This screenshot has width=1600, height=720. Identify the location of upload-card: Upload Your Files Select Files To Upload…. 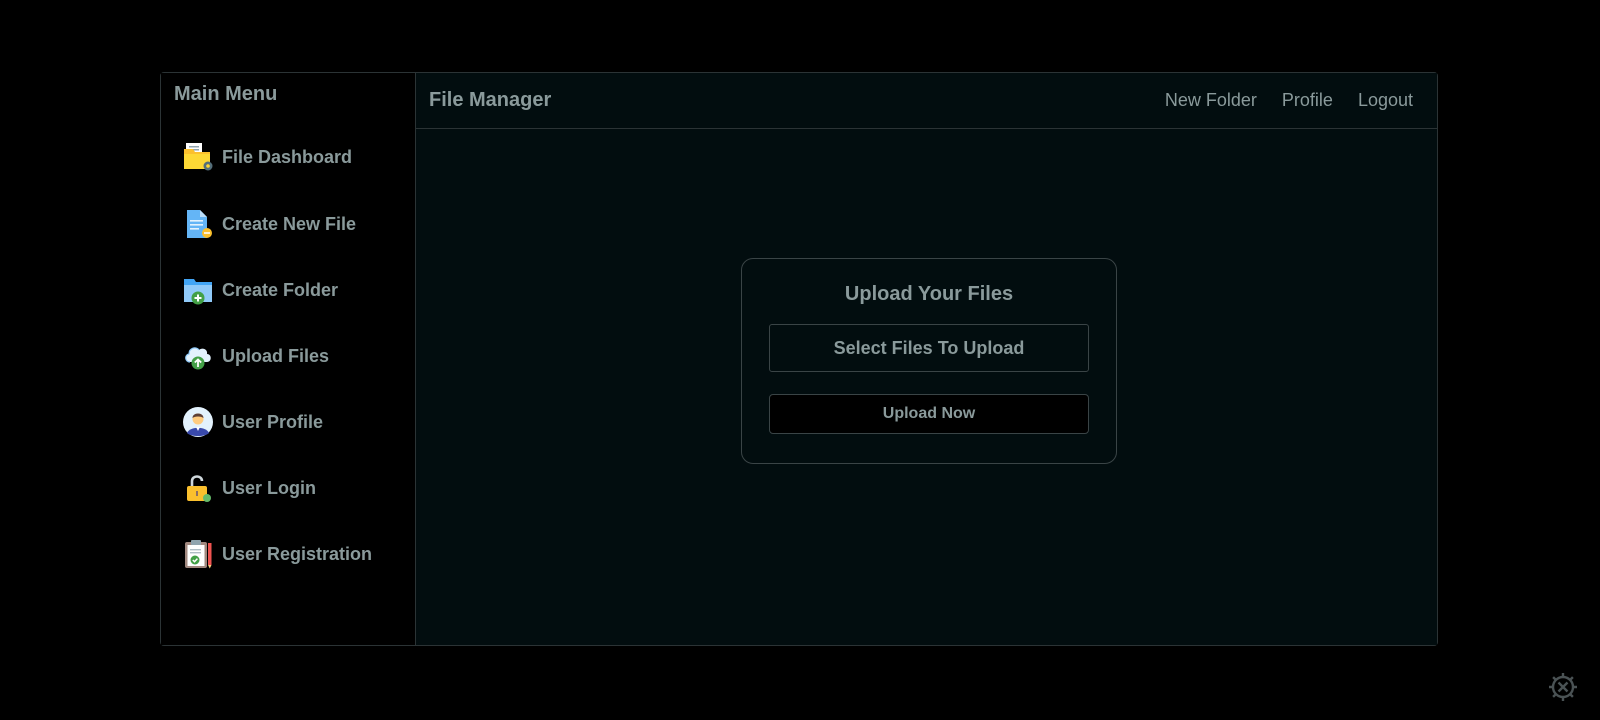
(929, 361).